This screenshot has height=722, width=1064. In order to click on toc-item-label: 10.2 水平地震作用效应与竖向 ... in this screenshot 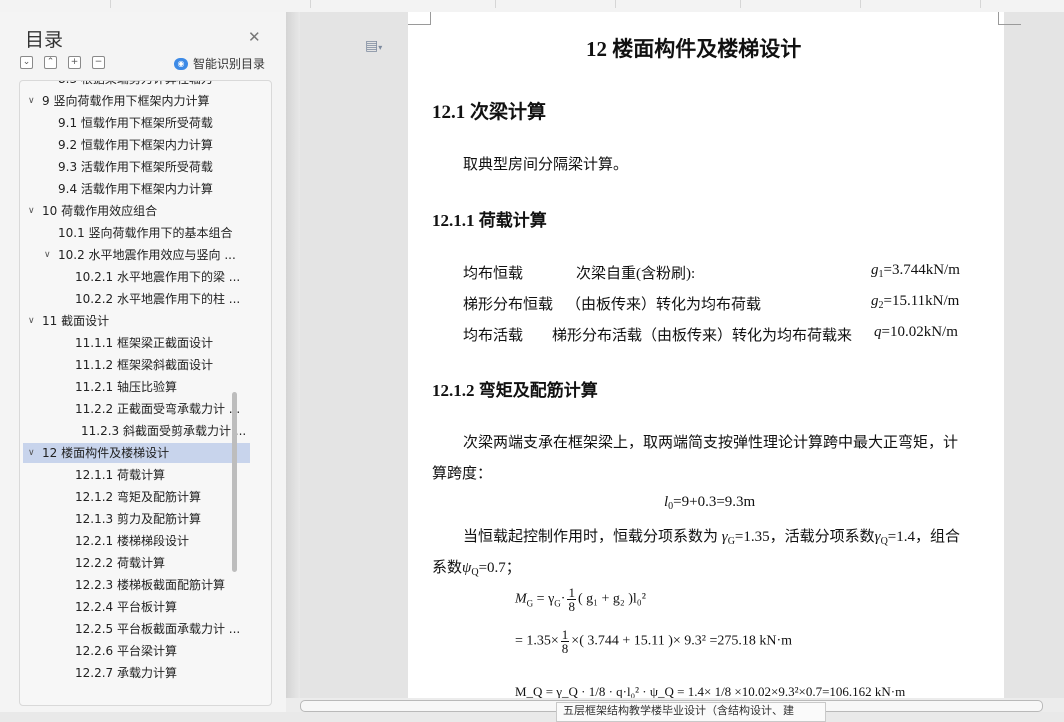, I will do `click(147, 255)`.